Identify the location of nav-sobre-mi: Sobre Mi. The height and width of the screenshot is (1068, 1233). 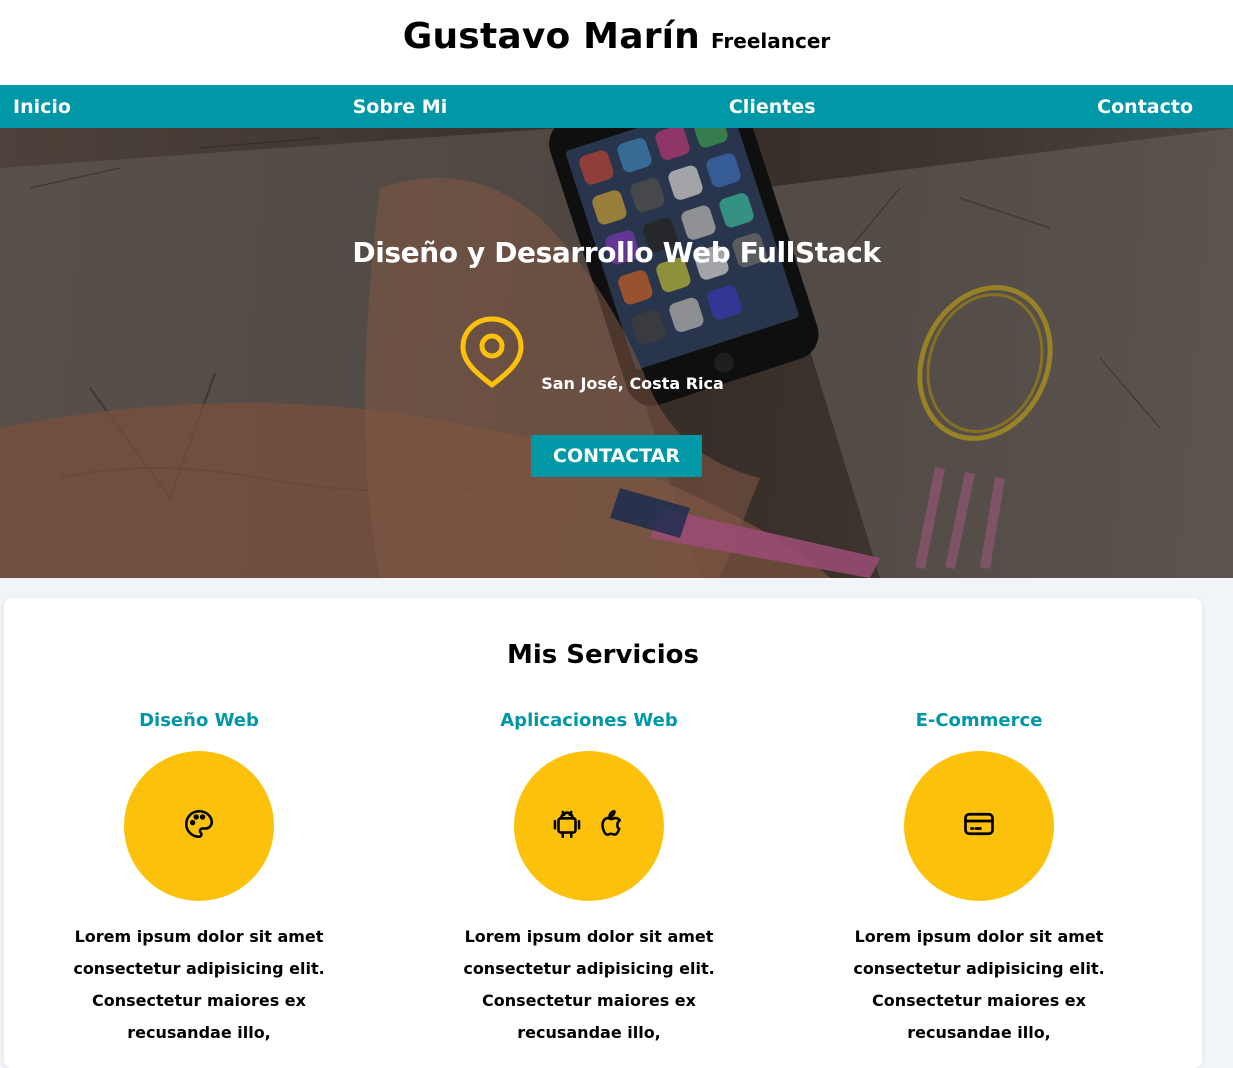
(400, 107).